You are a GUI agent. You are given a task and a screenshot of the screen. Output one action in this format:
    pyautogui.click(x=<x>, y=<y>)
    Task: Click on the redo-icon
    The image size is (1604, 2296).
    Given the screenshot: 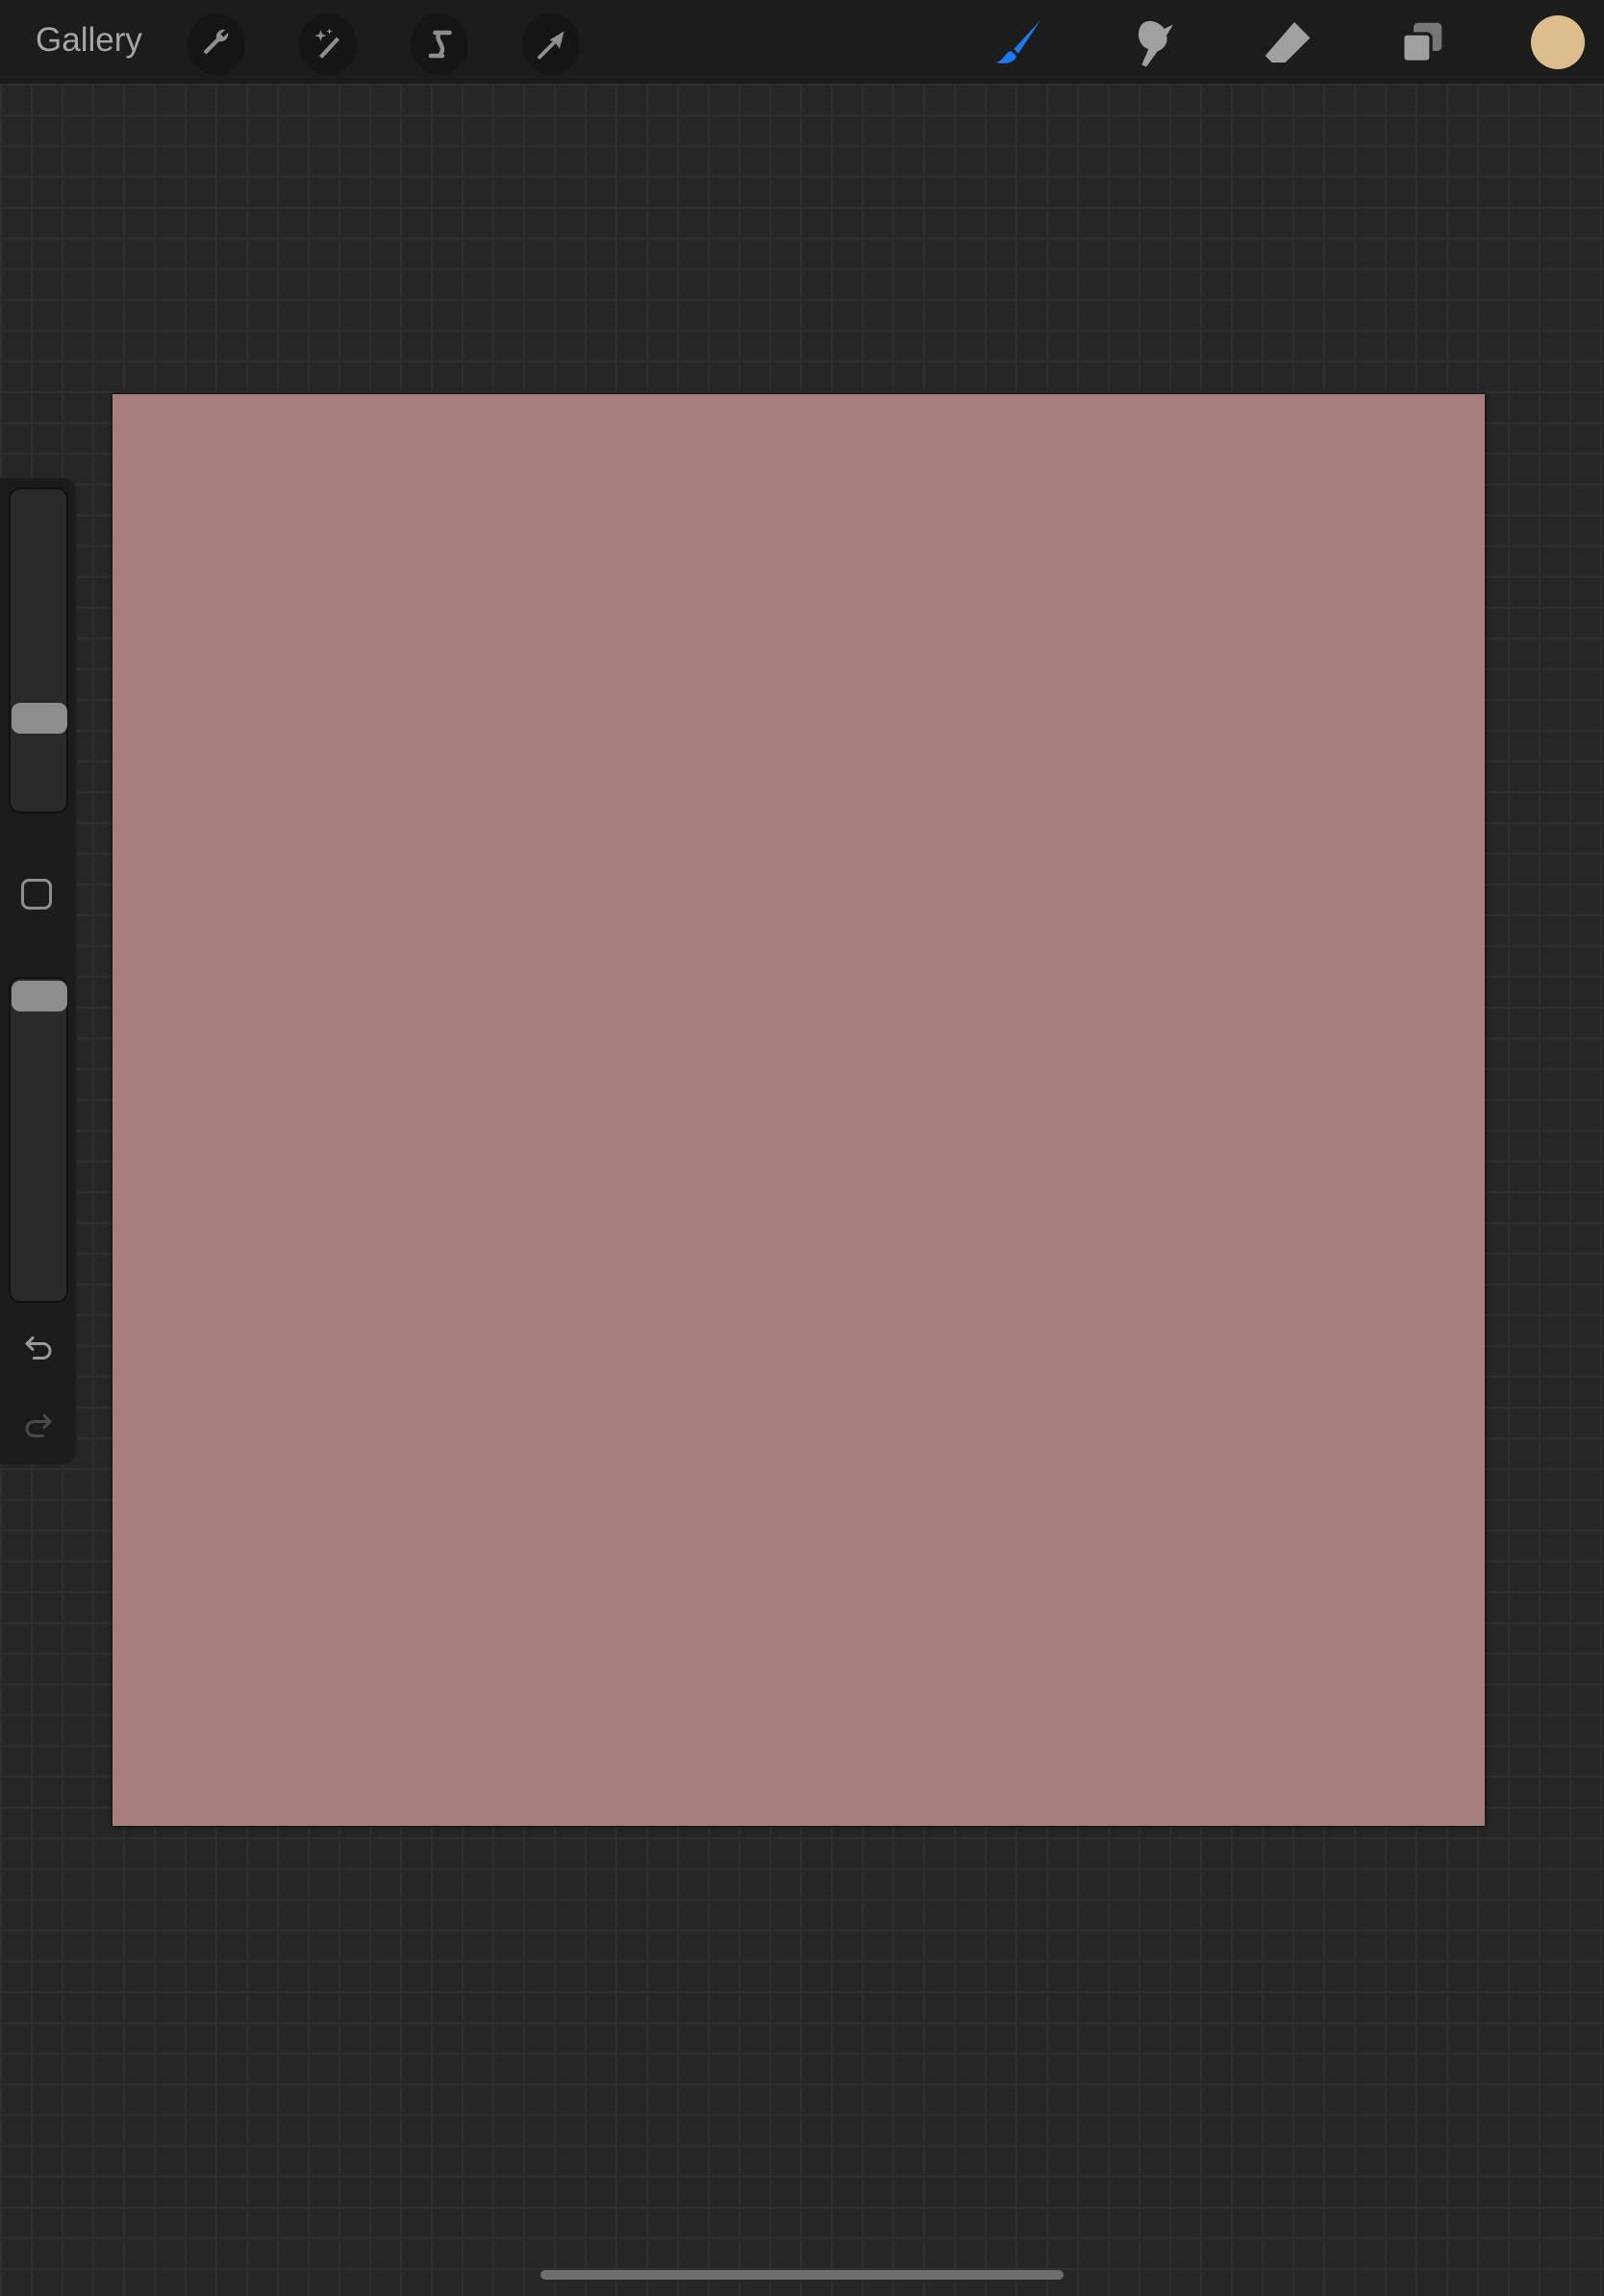 What is the action you would take?
    pyautogui.click(x=38, y=1426)
    